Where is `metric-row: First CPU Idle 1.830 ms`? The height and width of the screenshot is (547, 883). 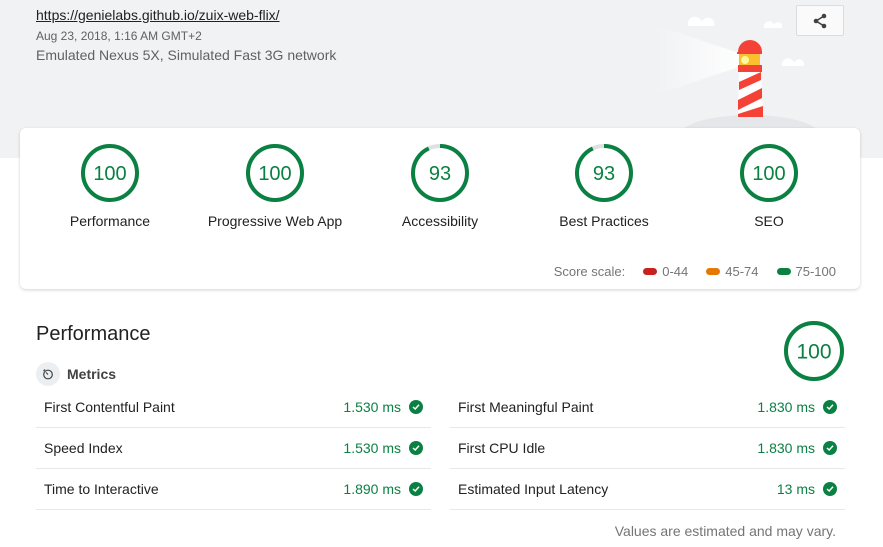
metric-row: First CPU Idle 1.830 ms is located at coordinates (647, 448).